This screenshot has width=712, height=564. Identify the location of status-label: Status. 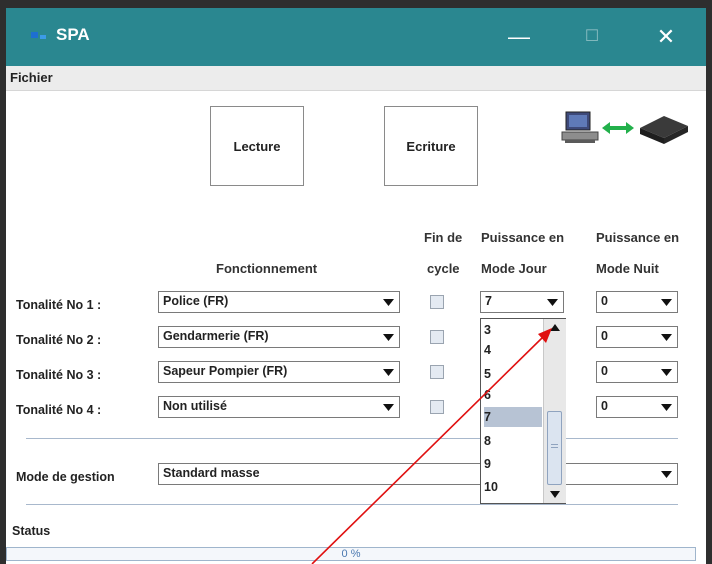
(31, 531).